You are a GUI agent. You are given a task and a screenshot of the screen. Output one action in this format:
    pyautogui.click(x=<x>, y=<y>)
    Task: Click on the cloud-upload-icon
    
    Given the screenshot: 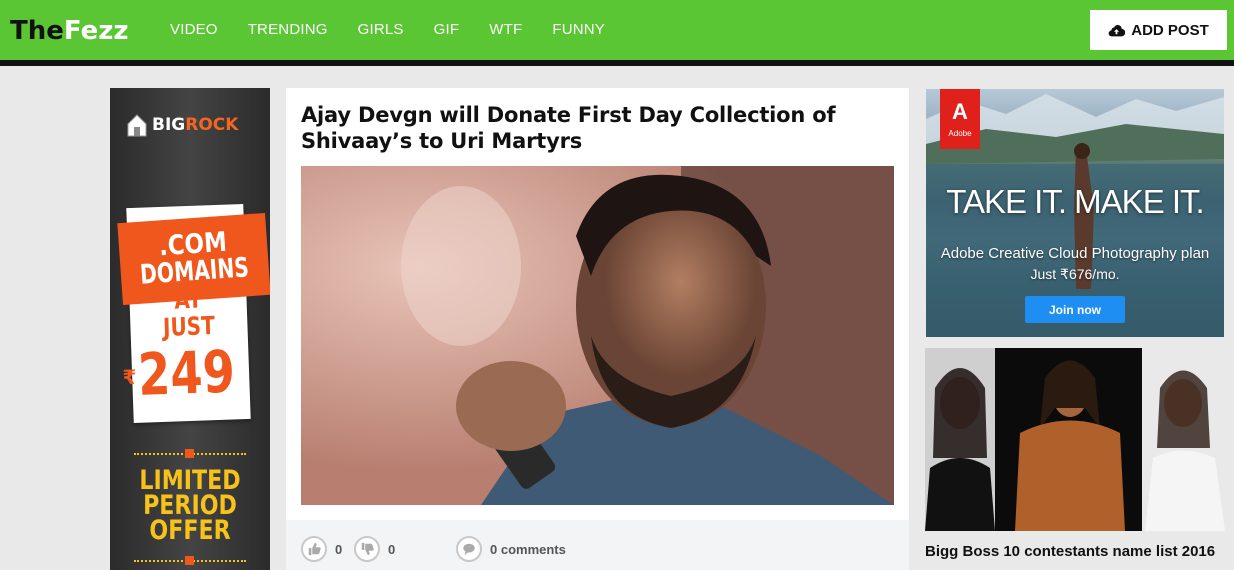 What is the action you would take?
    pyautogui.click(x=1117, y=30)
    